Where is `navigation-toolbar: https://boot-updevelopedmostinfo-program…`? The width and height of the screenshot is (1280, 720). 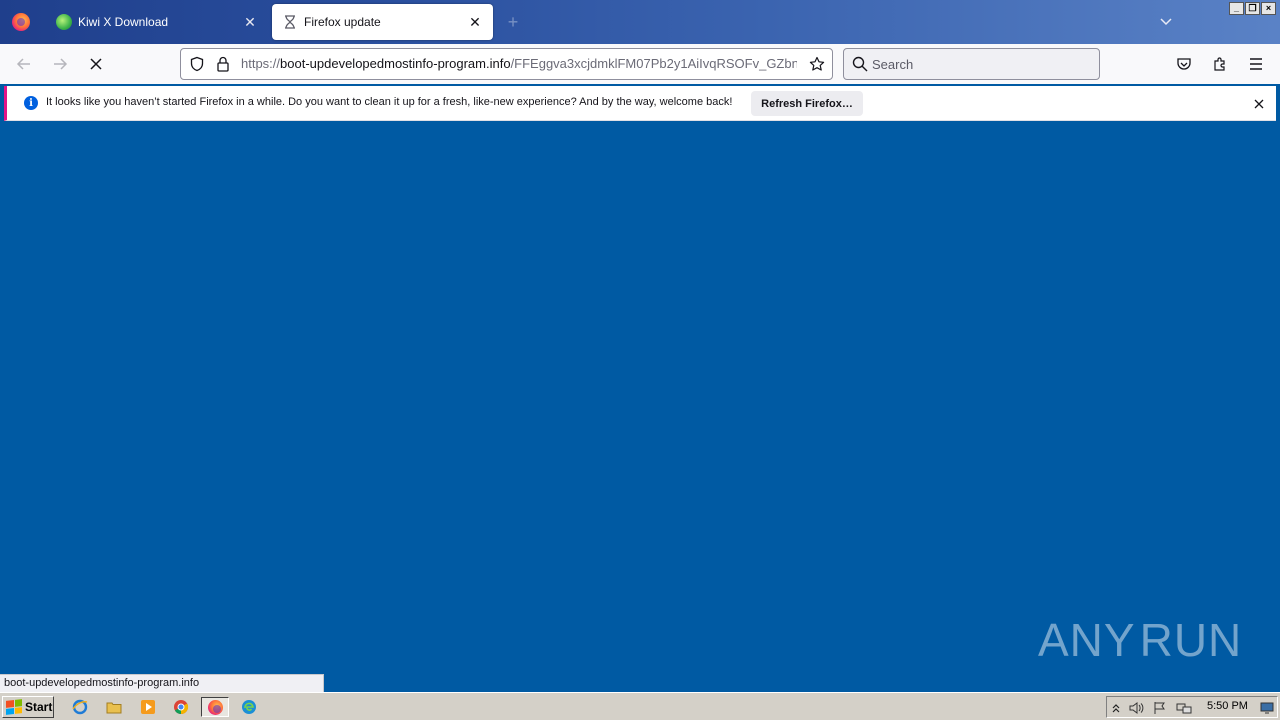 navigation-toolbar: https://boot-updevelopedmostinfo-program… is located at coordinates (640, 64).